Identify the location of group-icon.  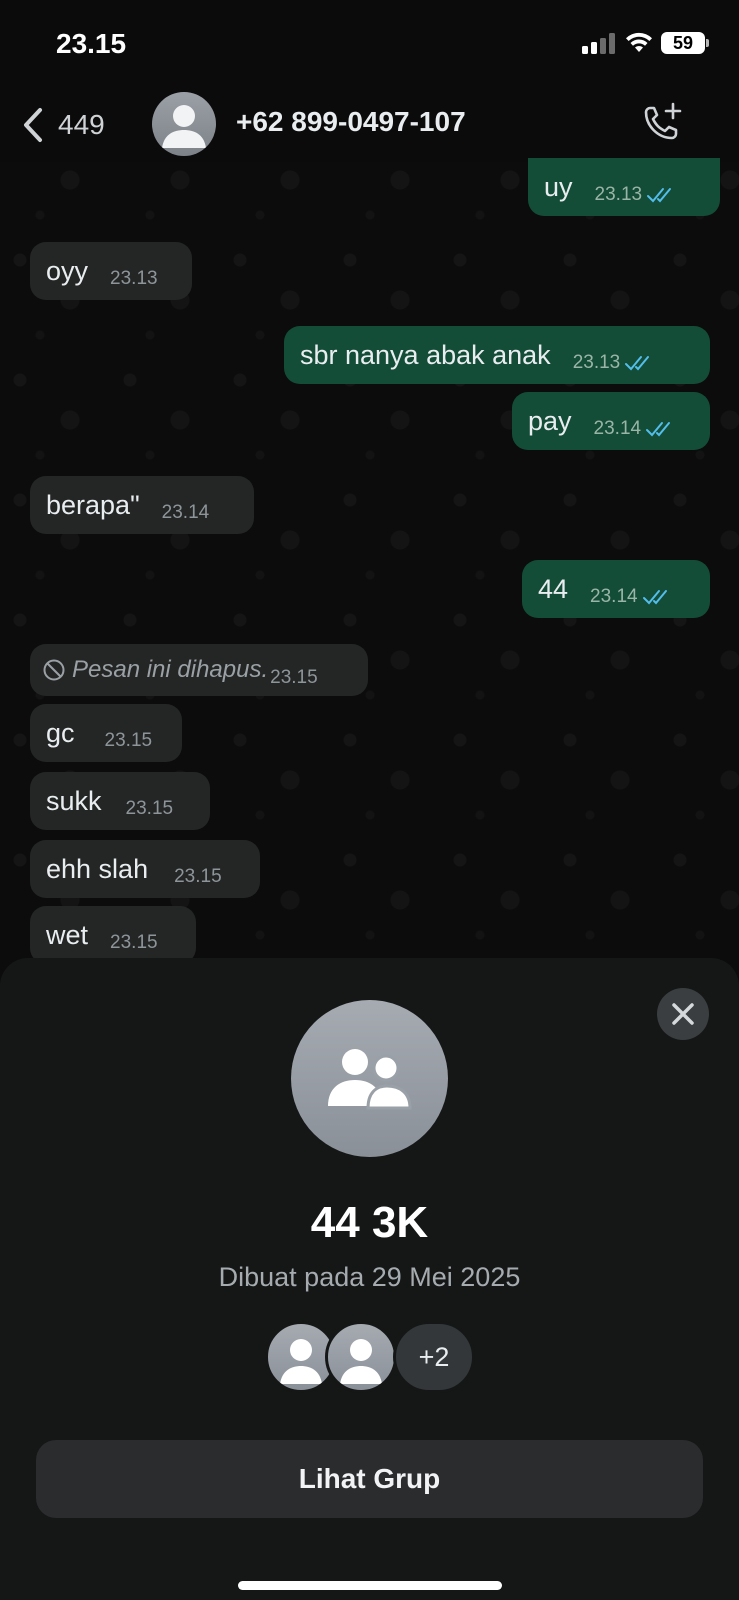
(369, 1078).